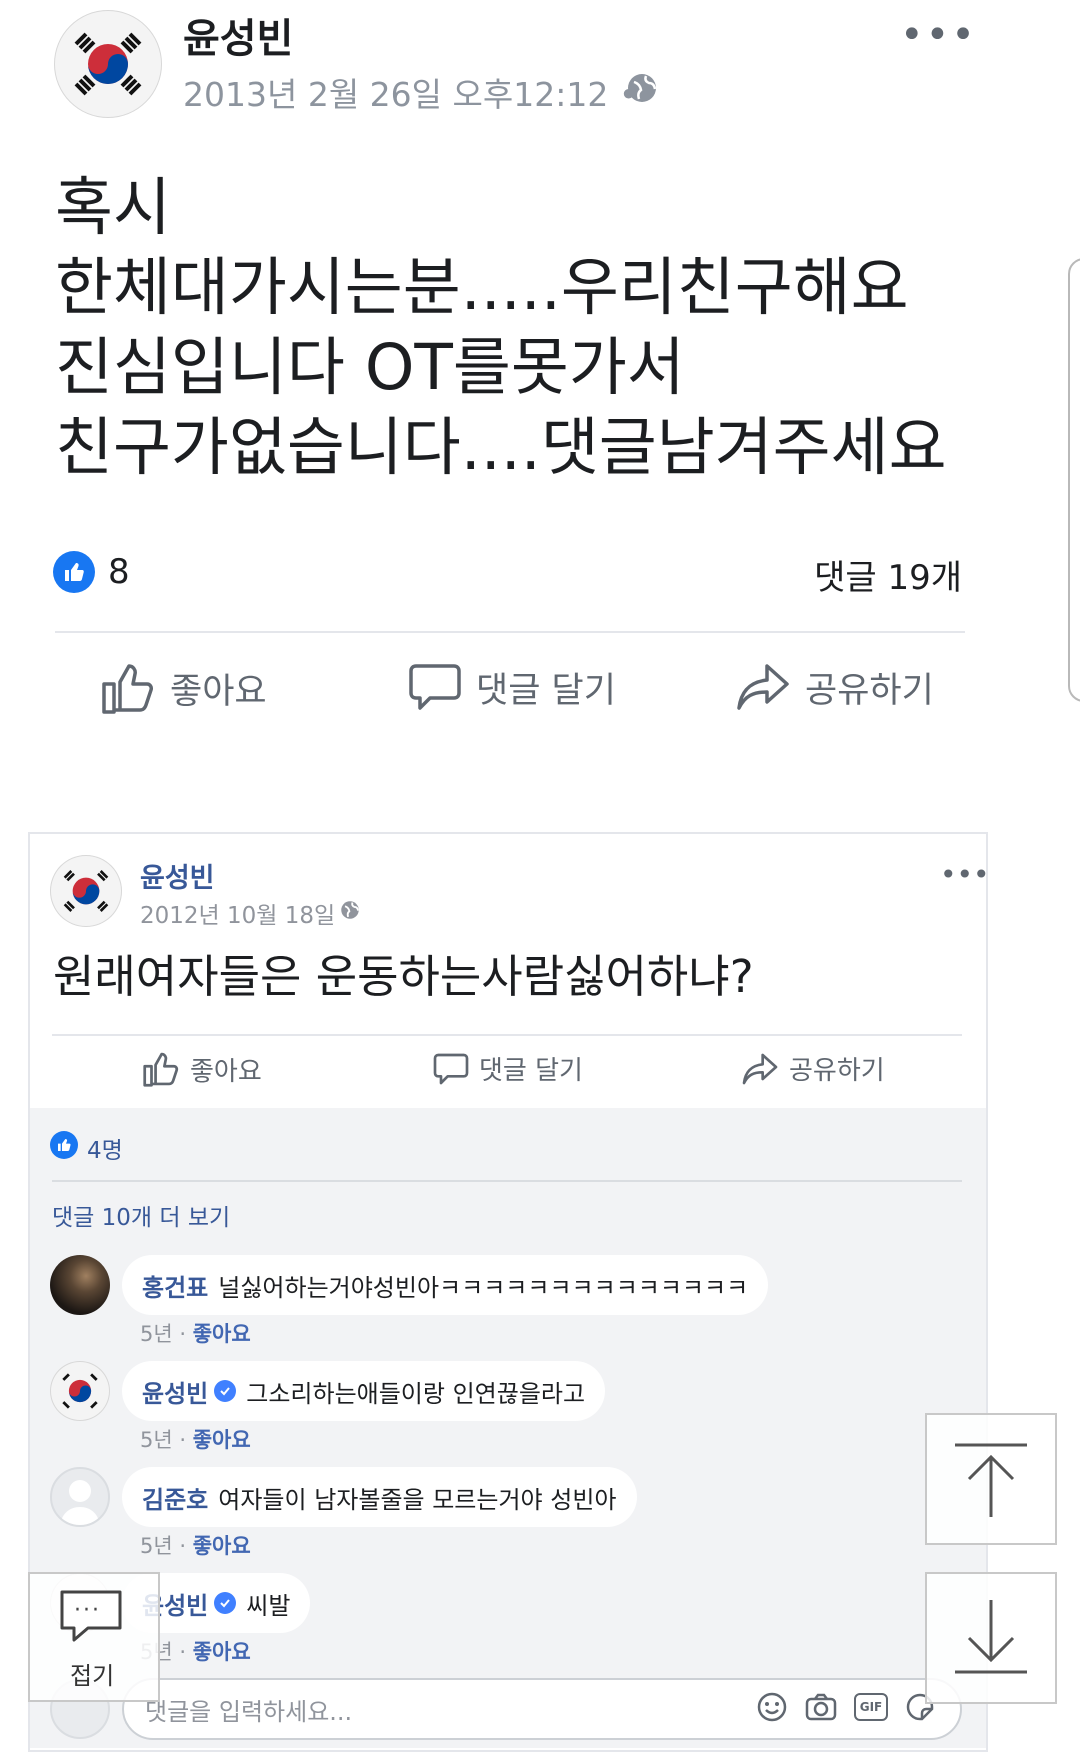 Image resolution: width=1080 pixels, height=1752 pixels. I want to click on comment-bubble: 홍건표 널싫어하는거야성빈아ㅋㅋㅋㅋㅋㅋㅋㅋㅋㅋㅋㅋㅋㅋ, so click(445, 1285).